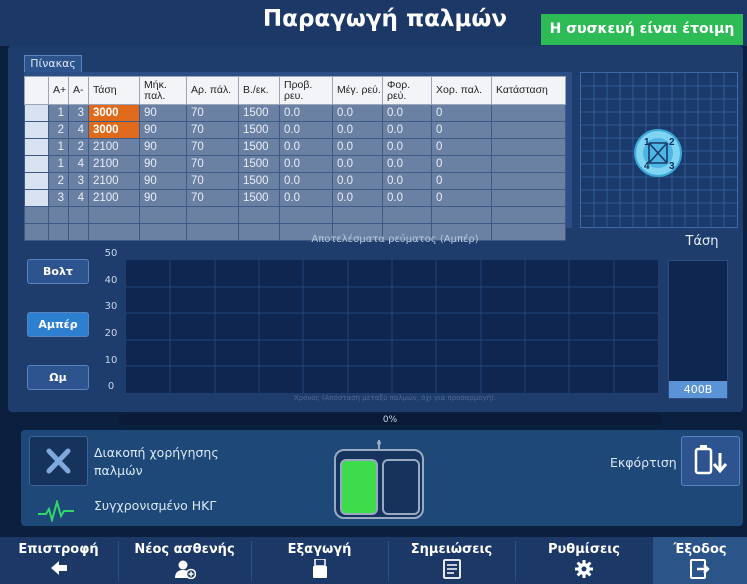  I want to click on table-cell: 70, so click(212, 181).